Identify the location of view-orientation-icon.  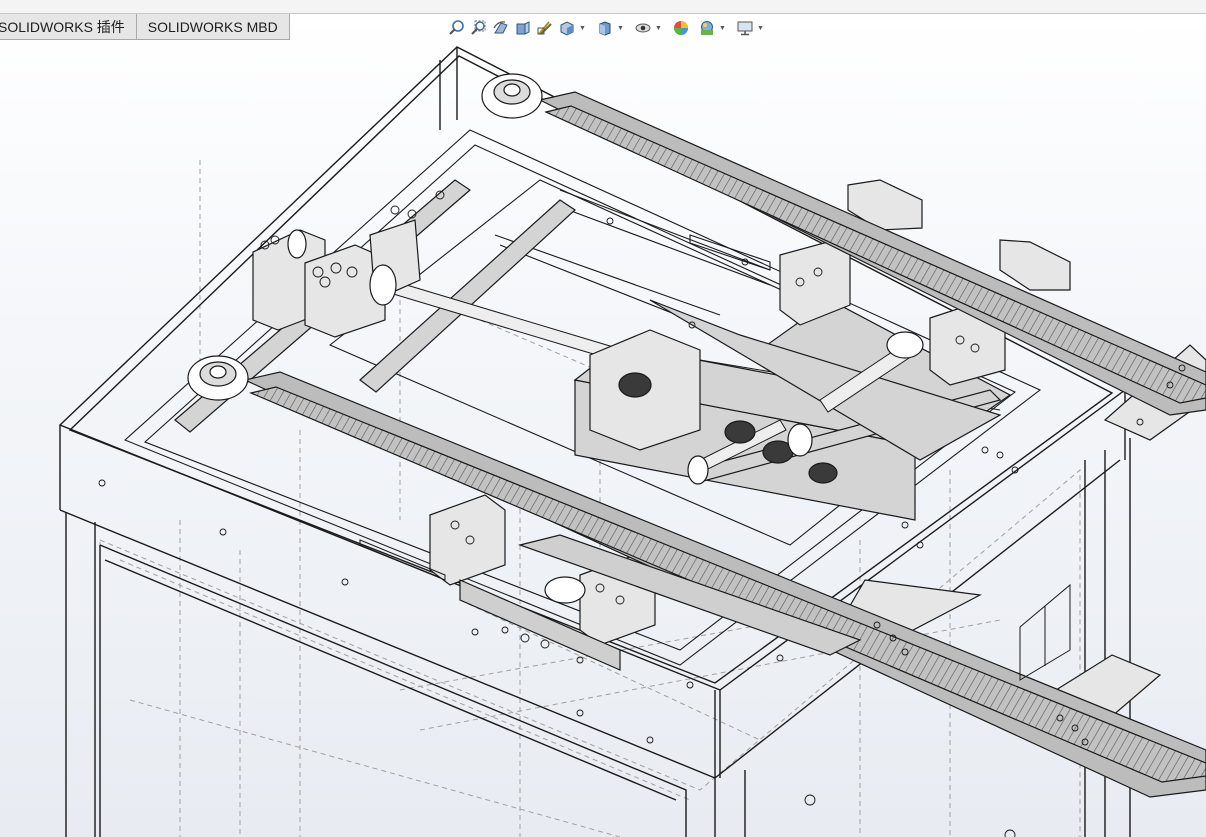
(567, 28).